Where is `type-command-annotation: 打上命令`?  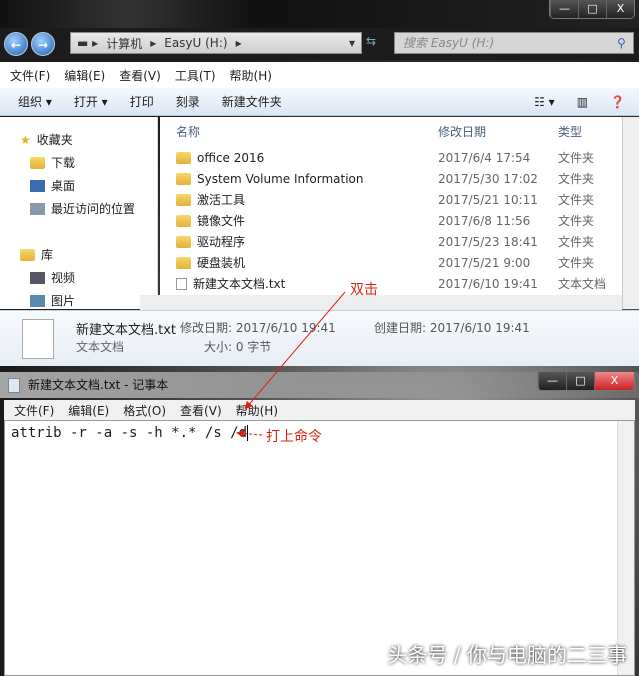
type-command-annotation: 打上命令 is located at coordinates (294, 437).